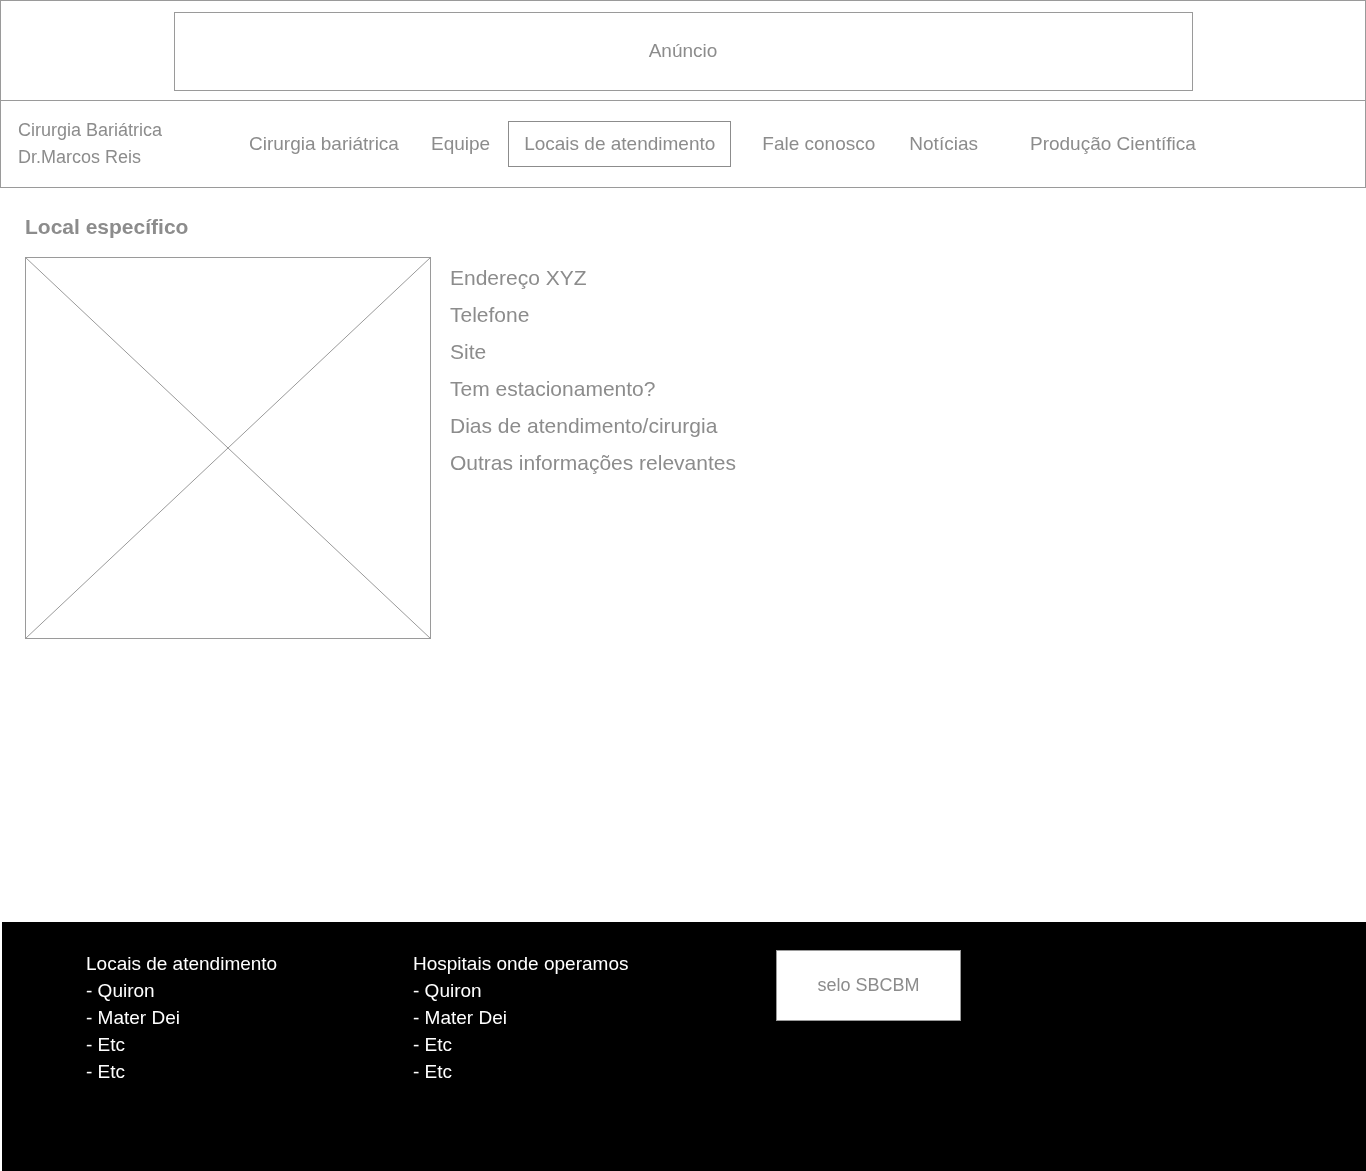 Image resolution: width=1366 pixels, height=1171 pixels. What do you see at coordinates (490, 315) in the screenshot?
I see `detail-text: Telefone` at bounding box center [490, 315].